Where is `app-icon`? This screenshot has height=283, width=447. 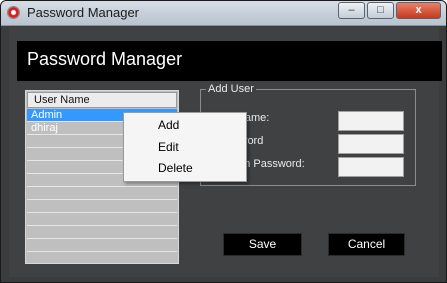 app-icon is located at coordinates (13, 12).